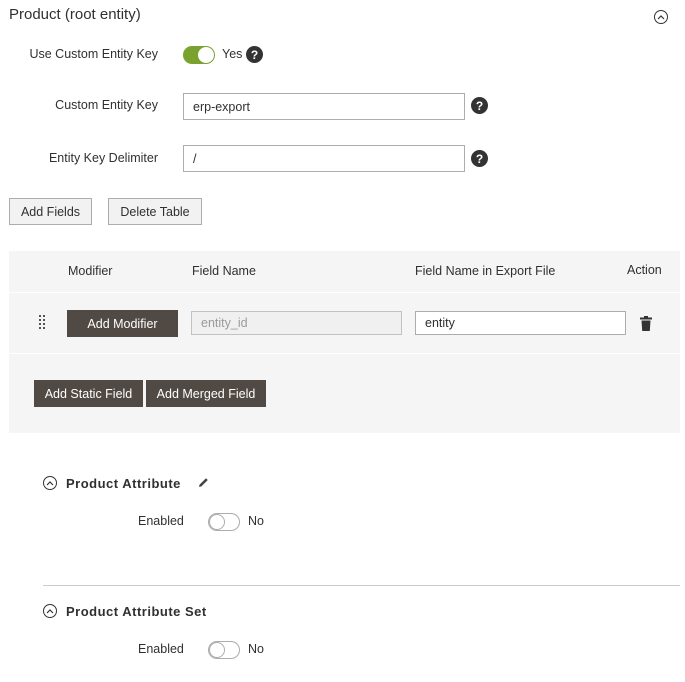  What do you see at coordinates (122, 323) in the screenshot?
I see `add-modifier-button: Add Modifier` at bounding box center [122, 323].